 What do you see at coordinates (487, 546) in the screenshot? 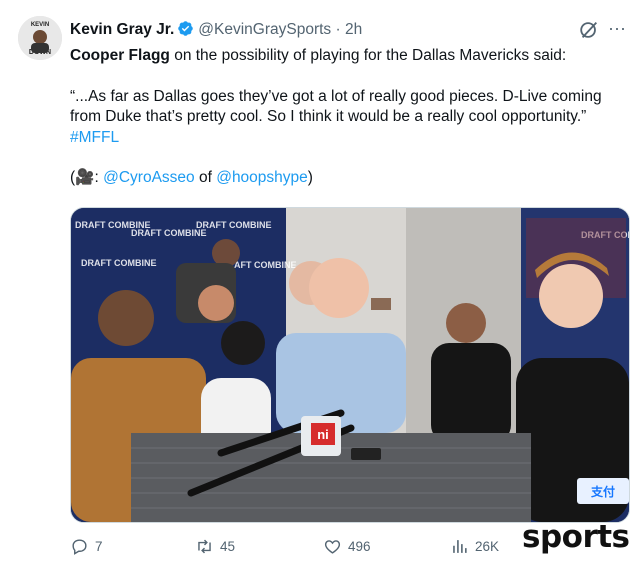
I see `views-count: 26K` at bounding box center [487, 546].